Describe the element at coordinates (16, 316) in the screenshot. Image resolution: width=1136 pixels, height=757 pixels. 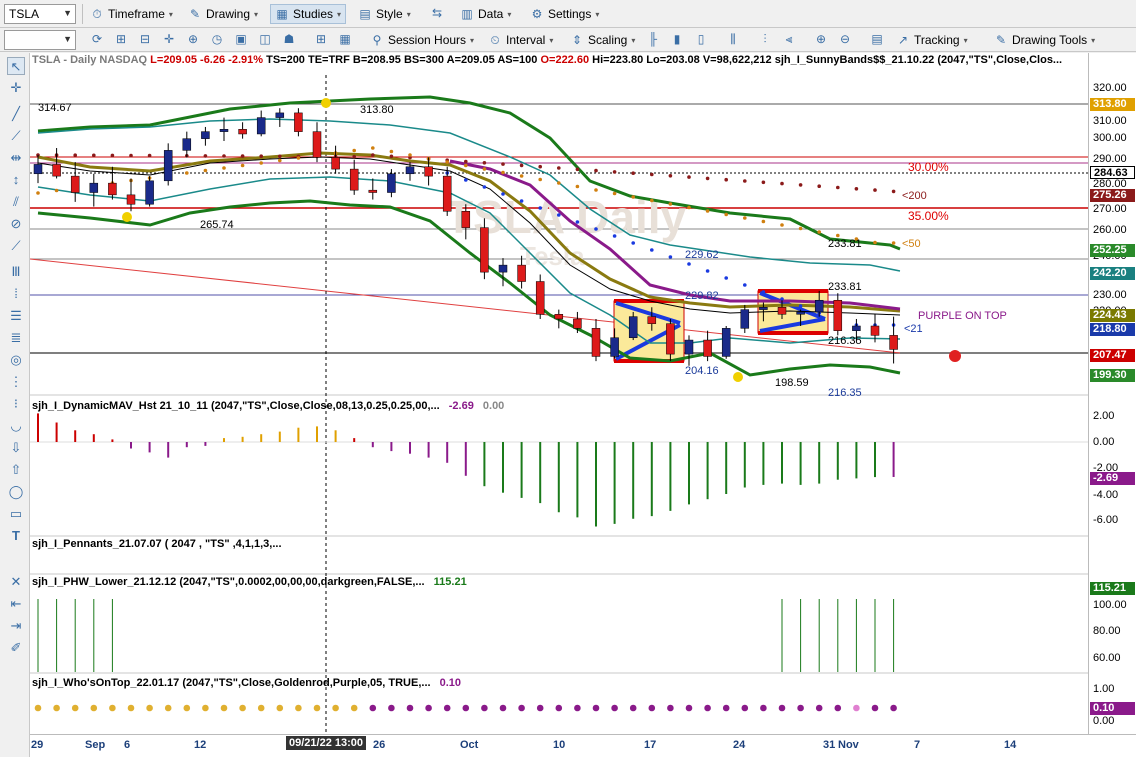
I see `fib-time-icon: ☰` at that location.